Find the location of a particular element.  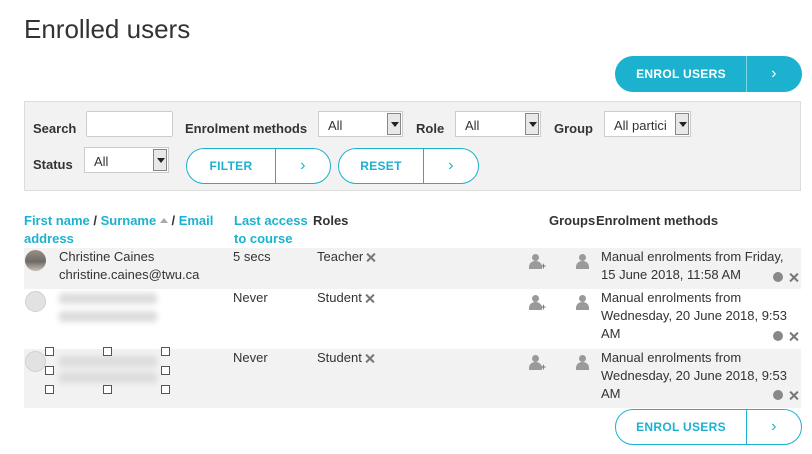

role-select: All is located at coordinates (498, 124).